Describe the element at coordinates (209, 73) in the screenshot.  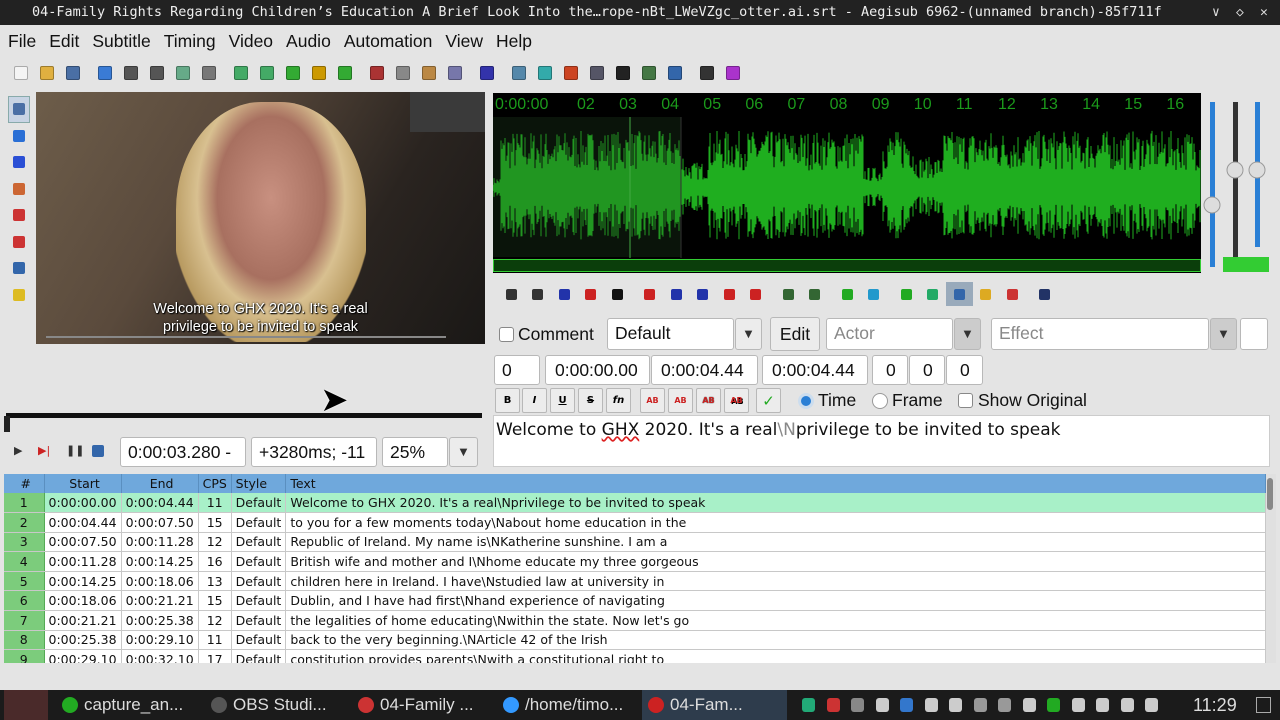
I see `fonts-collector-icon` at that location.